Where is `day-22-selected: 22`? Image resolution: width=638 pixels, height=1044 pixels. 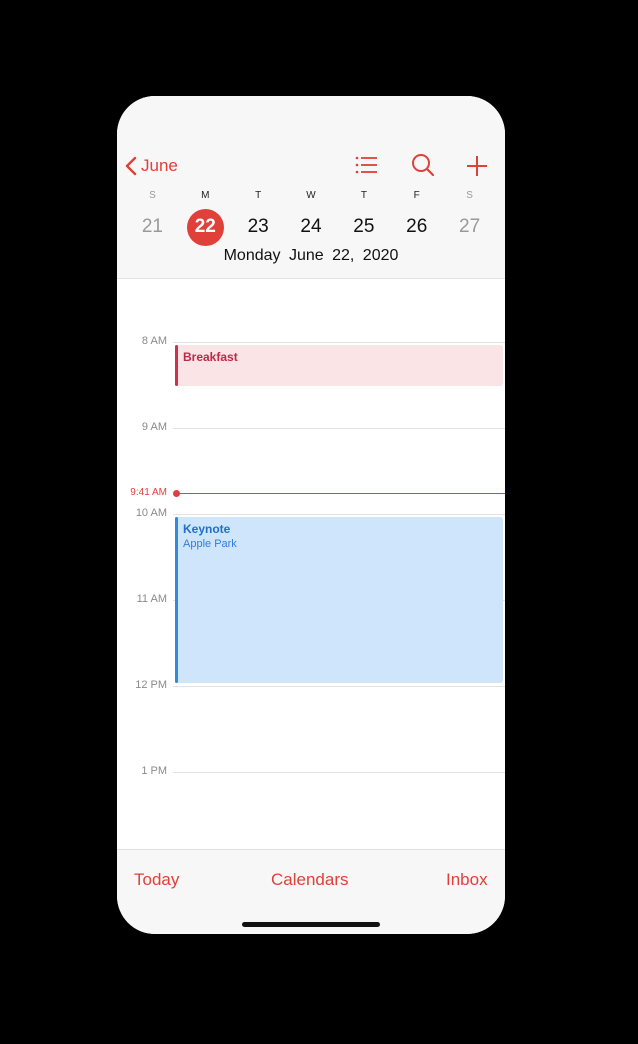
day-22-selected: 22 is located at coordinates (205, 227).